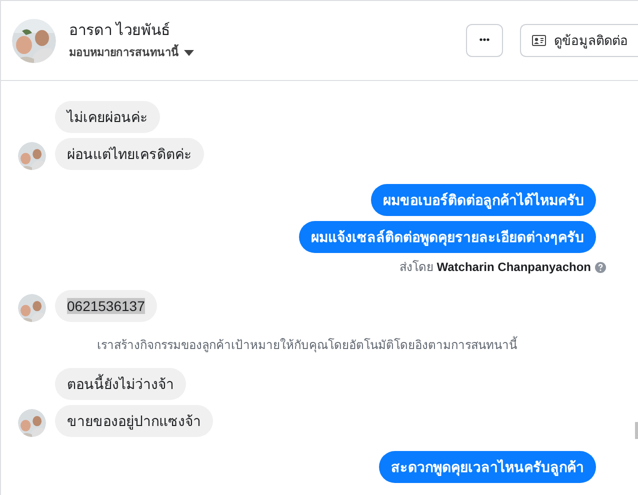 The width and height of the screenshot is (638, 495). Describe the element at coordinates (636, 430) in the screenshot. I see `scrollbar-thumb` at that location.